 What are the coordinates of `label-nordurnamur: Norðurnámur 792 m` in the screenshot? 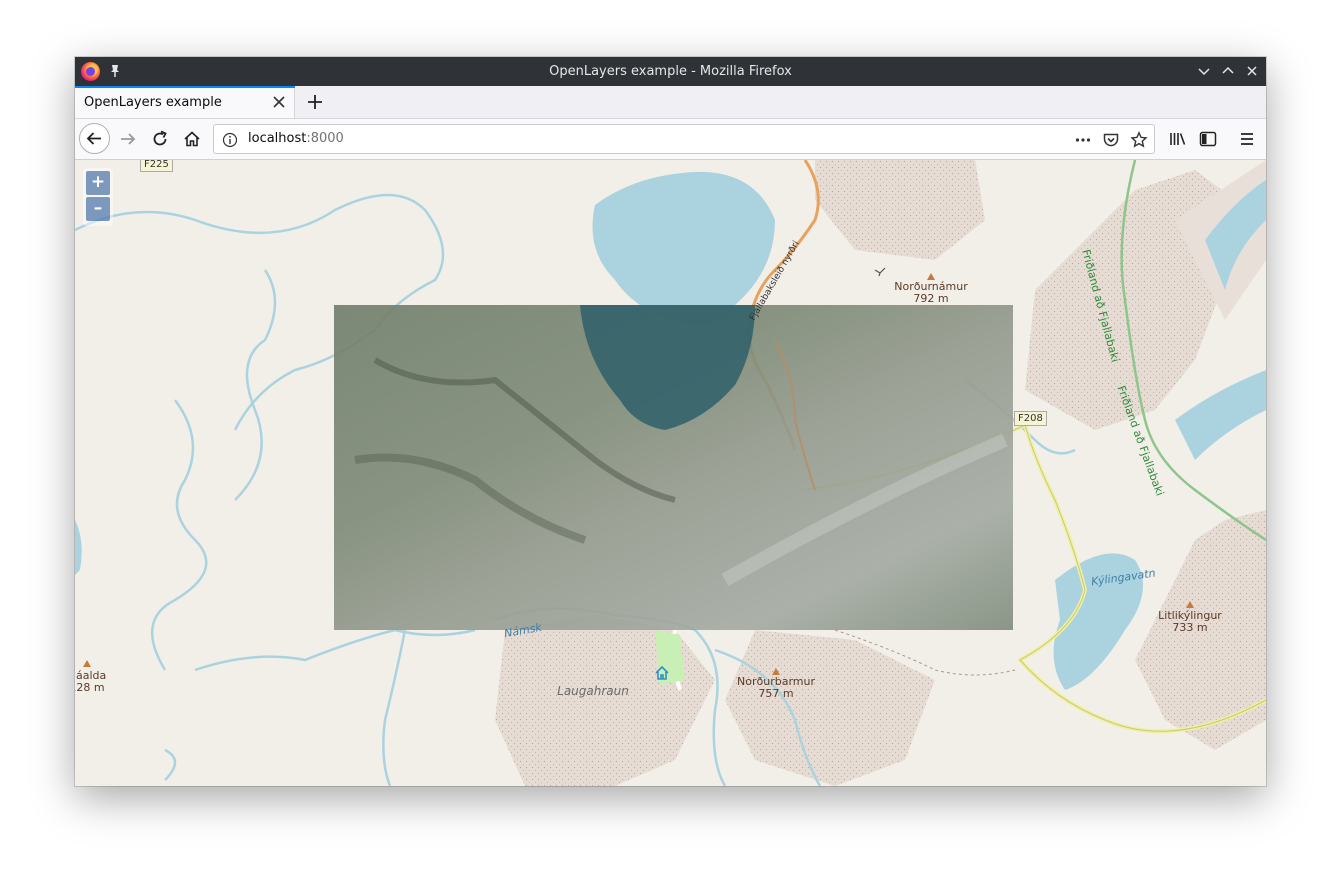 It's located at (931, 293).